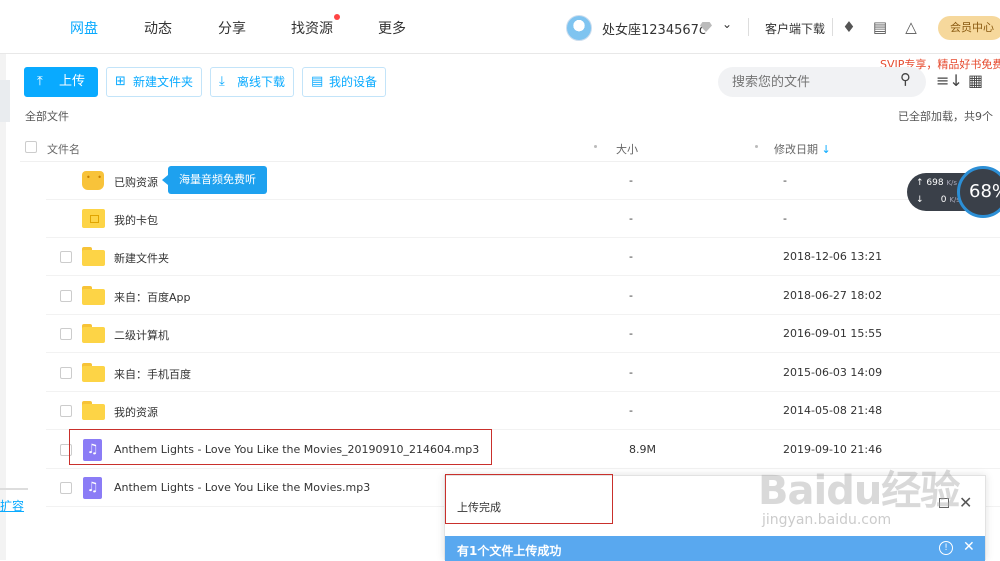 This screenshot has width=1000, height=561. I want to click on upload-status-bar: 有1个文件上传成功 ! ✕, so click(715, 548).